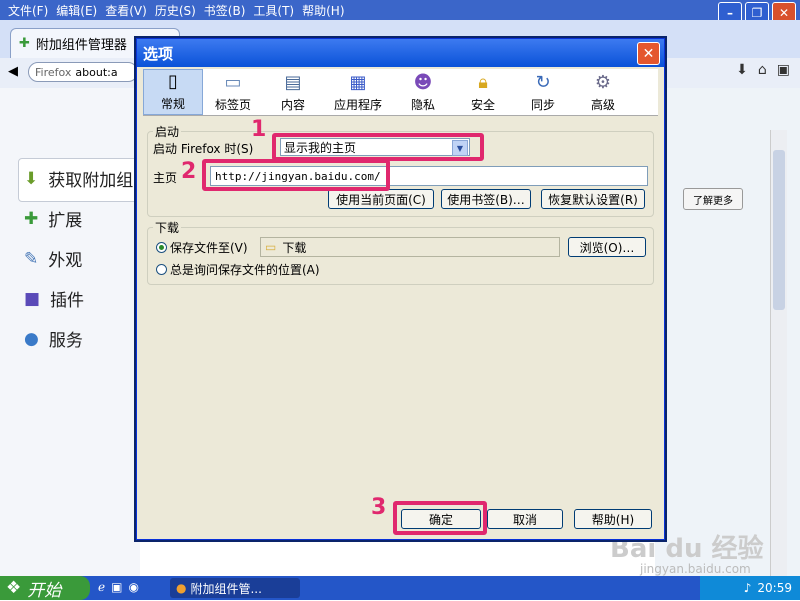 The height and width of the screenshot is (601, 800). What do you see at coordinates (422, 105) in the screenshot?
I see `tab-label: 隐私` at bounding box center [422, 105].